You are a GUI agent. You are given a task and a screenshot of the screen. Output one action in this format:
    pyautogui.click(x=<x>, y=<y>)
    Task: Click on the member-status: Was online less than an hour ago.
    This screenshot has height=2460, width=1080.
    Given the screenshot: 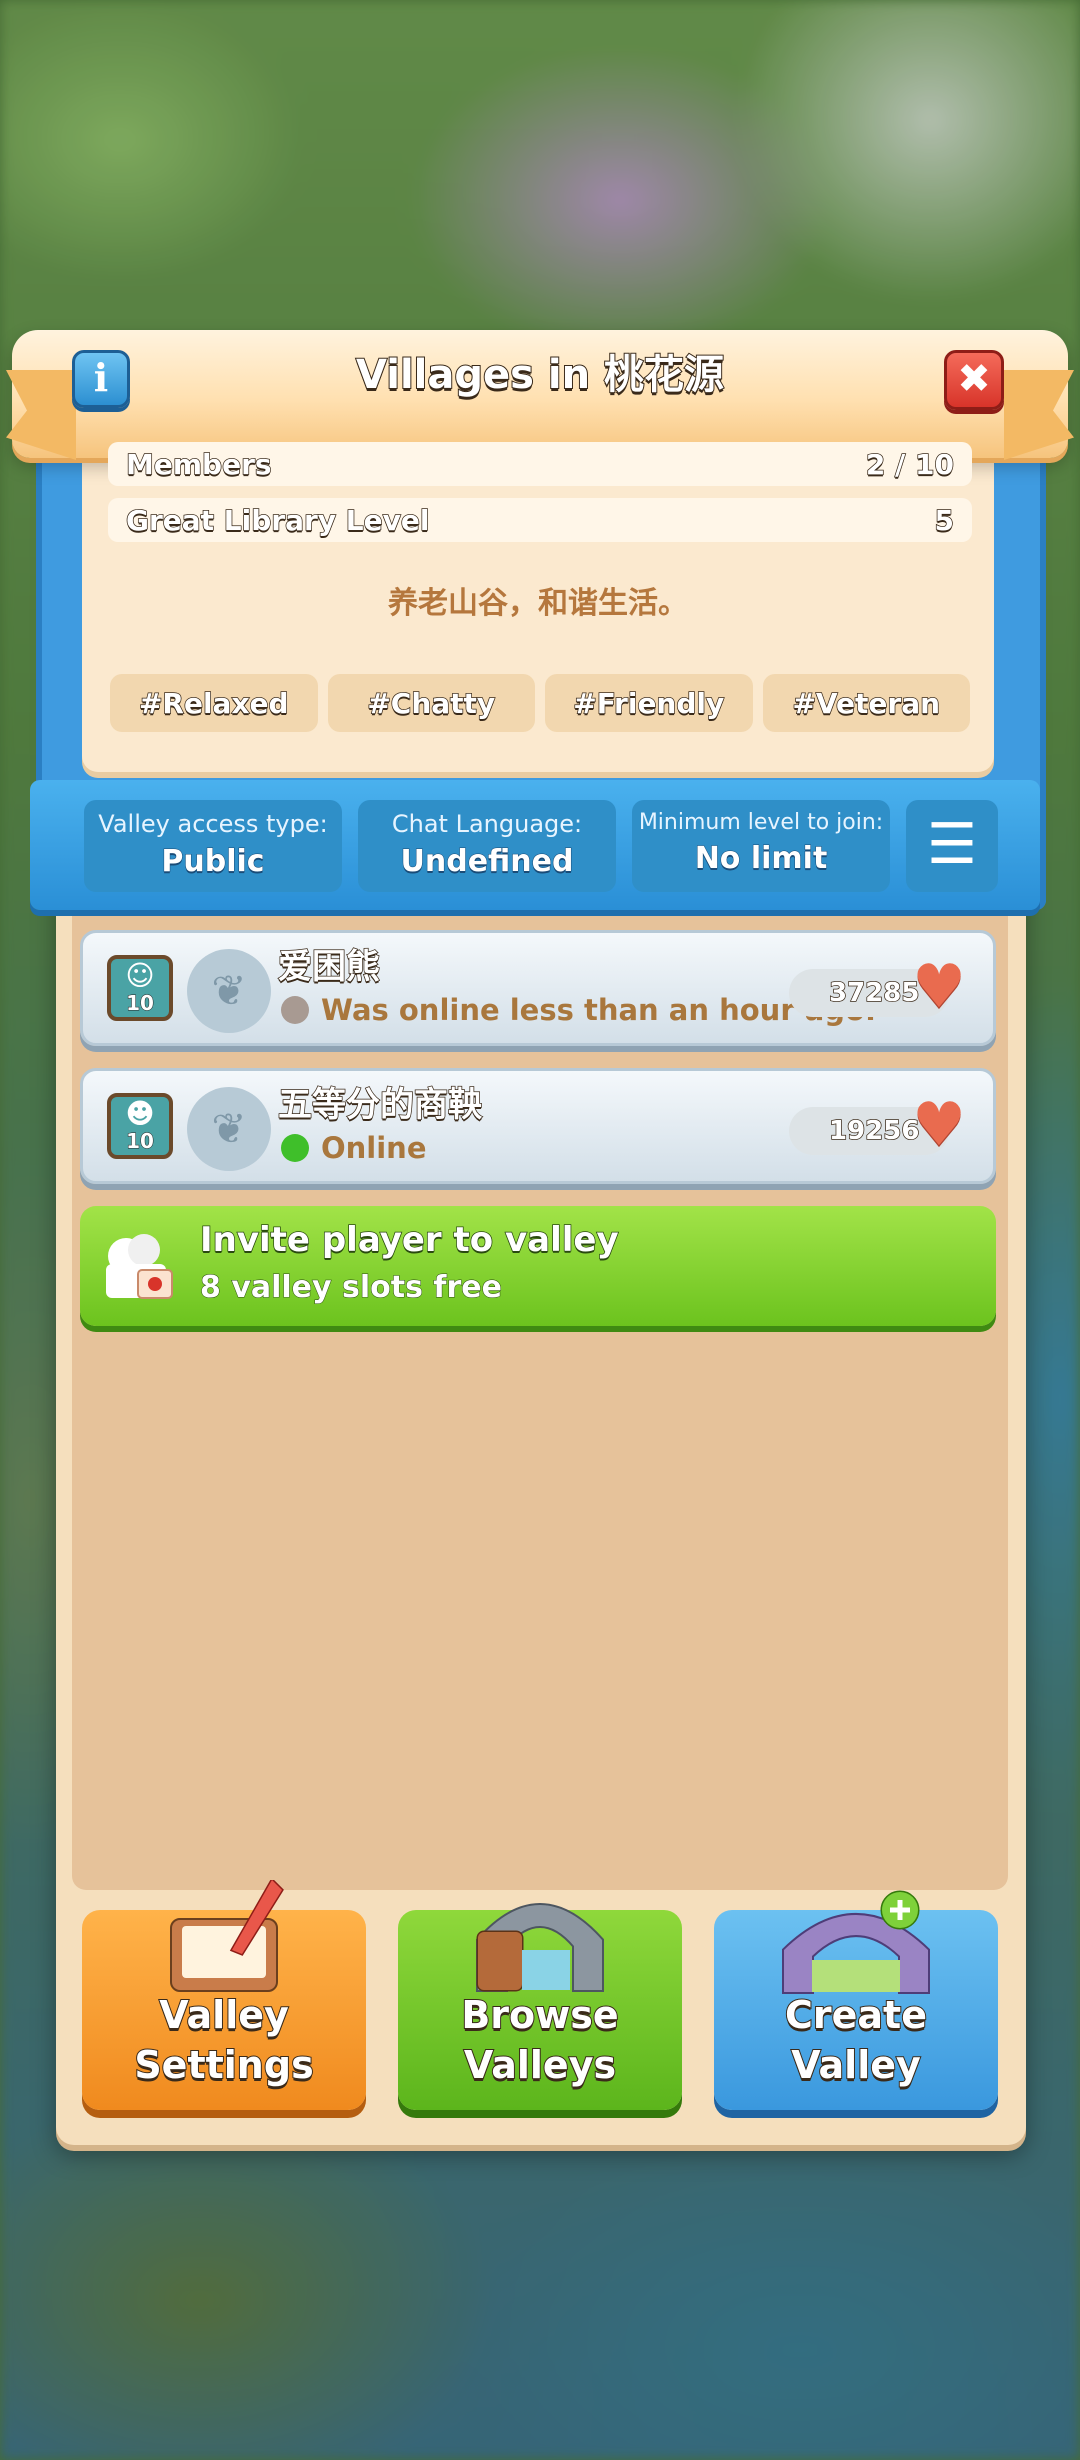 What is the action you would take?
    pyautogui.click(x=578, y=1010)
    